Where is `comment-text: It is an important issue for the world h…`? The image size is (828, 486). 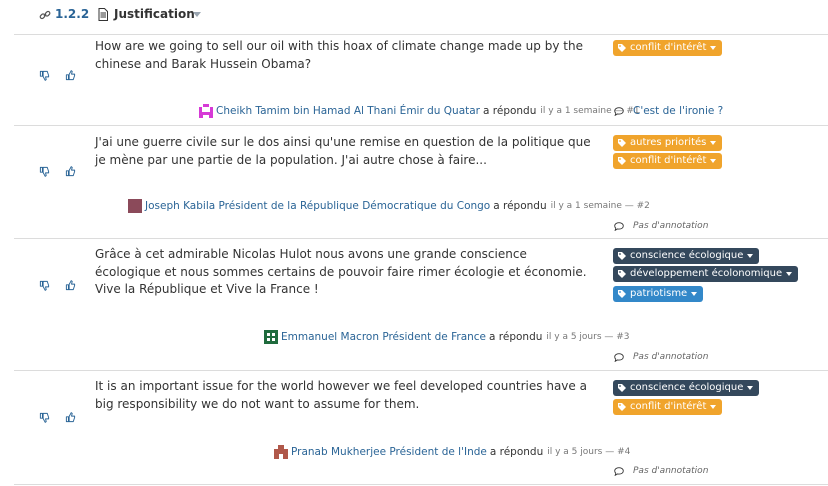
comment-text: It is an important issue for the world h… is located at coordinates (341, 395).